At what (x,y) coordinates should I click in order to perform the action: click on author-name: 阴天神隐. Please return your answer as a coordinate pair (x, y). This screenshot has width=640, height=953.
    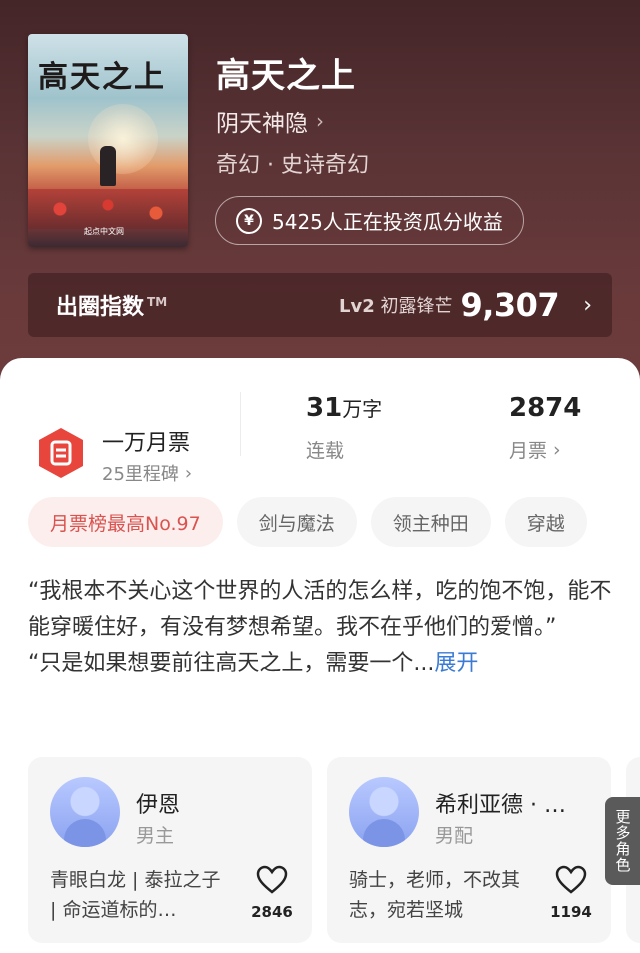
    Looking at the image, I should click on (262, 124).